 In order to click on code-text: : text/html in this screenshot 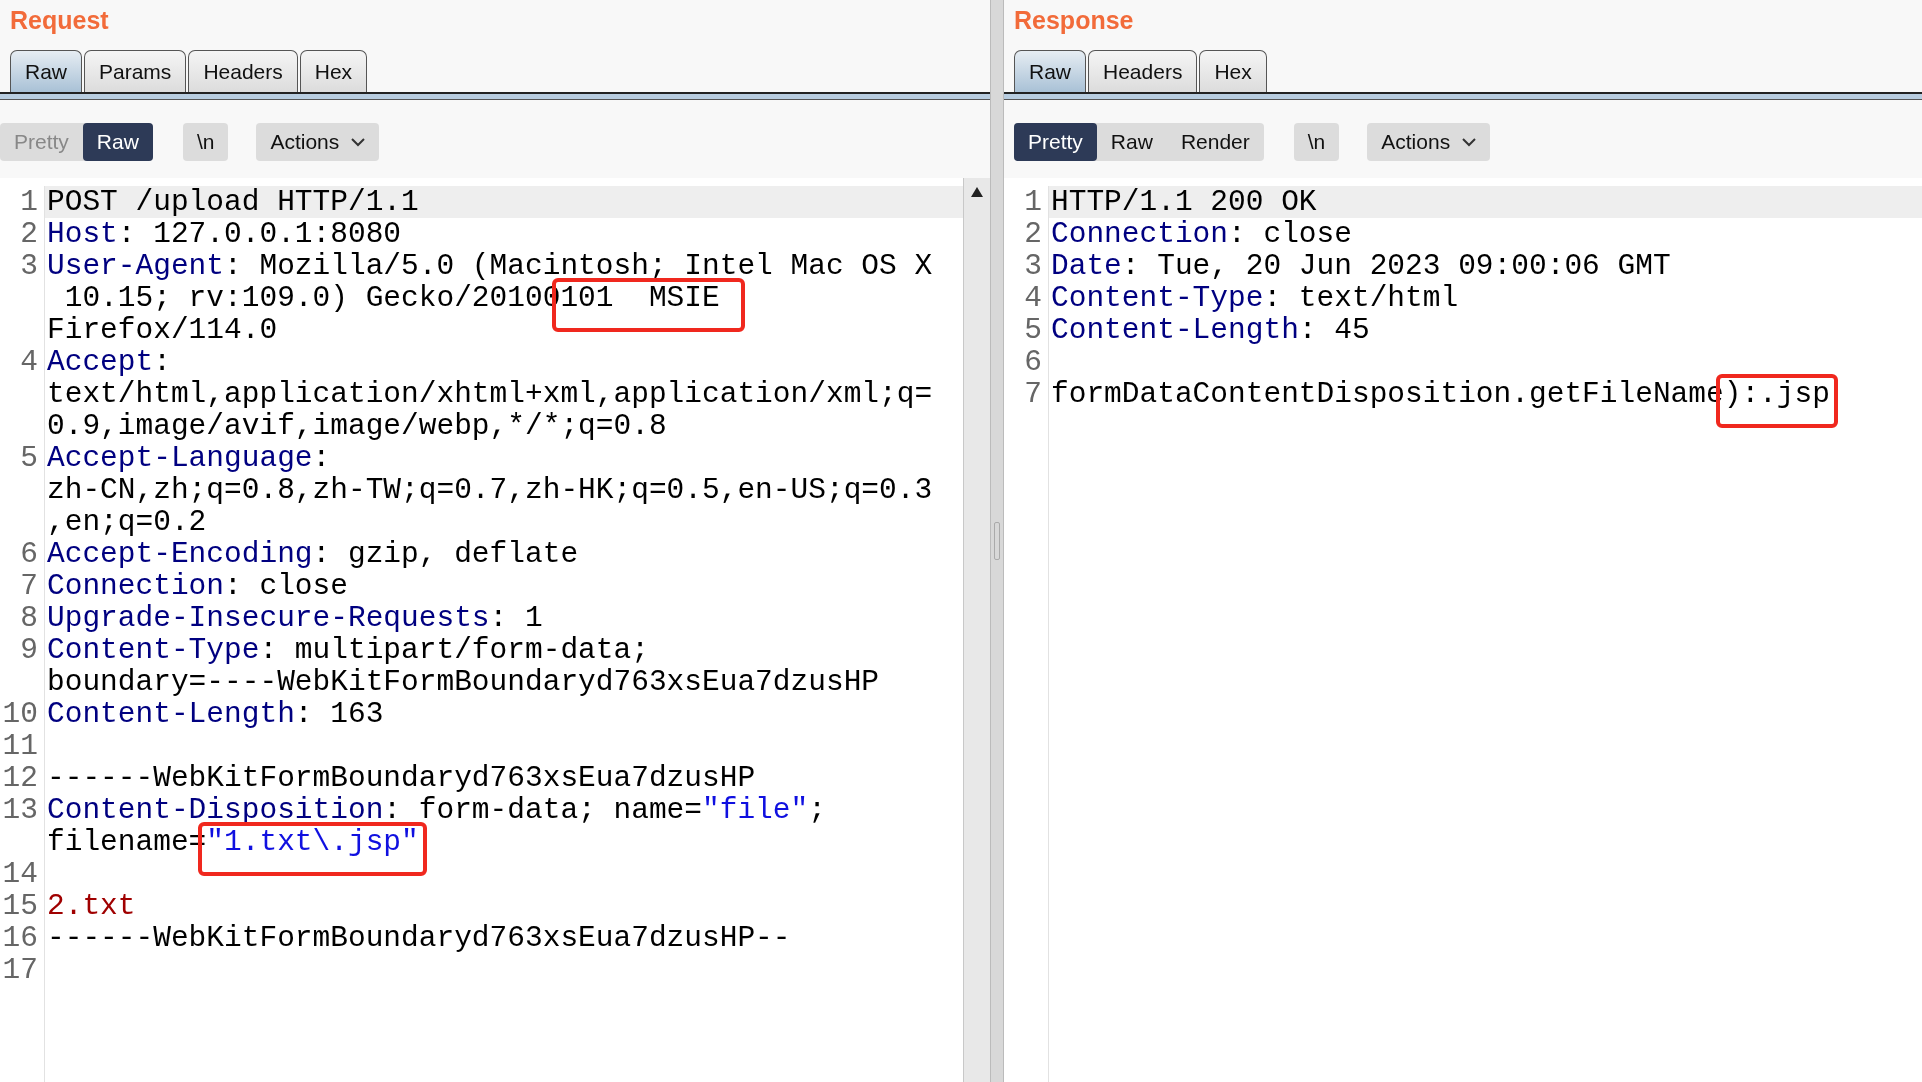, I will do `click(1361, 298)`.